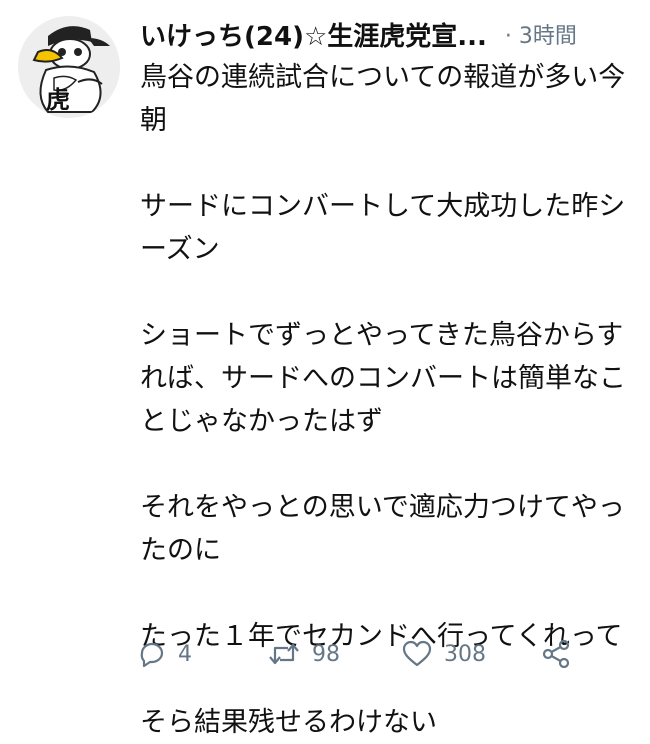 This screenshot has height=744, width=650. Describe the element at coordinates (284, 654) in the screenshot. I see `retweet-icon` at that location.